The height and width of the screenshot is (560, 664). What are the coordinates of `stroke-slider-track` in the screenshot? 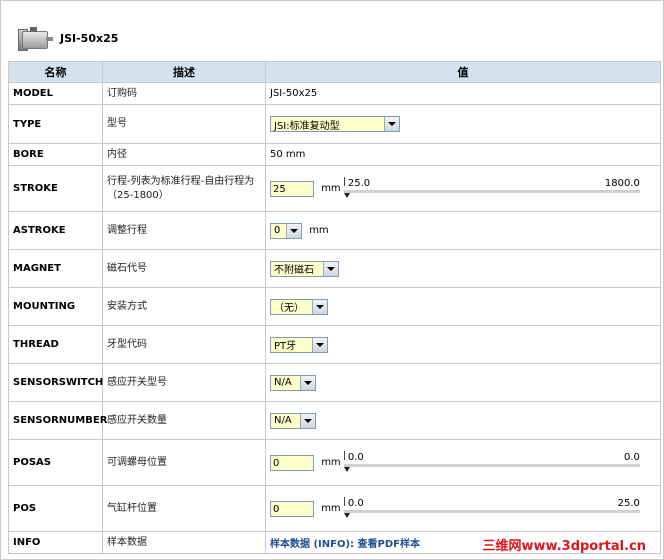 It's located at (491, 191).